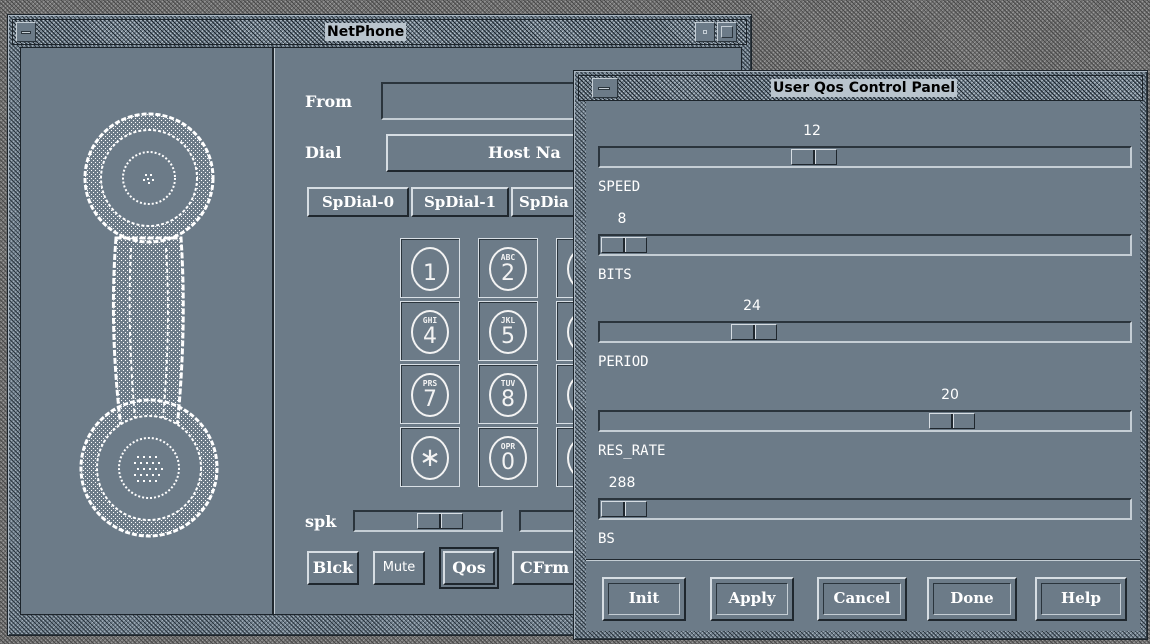 The width and height of the screenshot is (1150, 644). I want to click on res-rate-label: RES_RATE, so click(632, 451).